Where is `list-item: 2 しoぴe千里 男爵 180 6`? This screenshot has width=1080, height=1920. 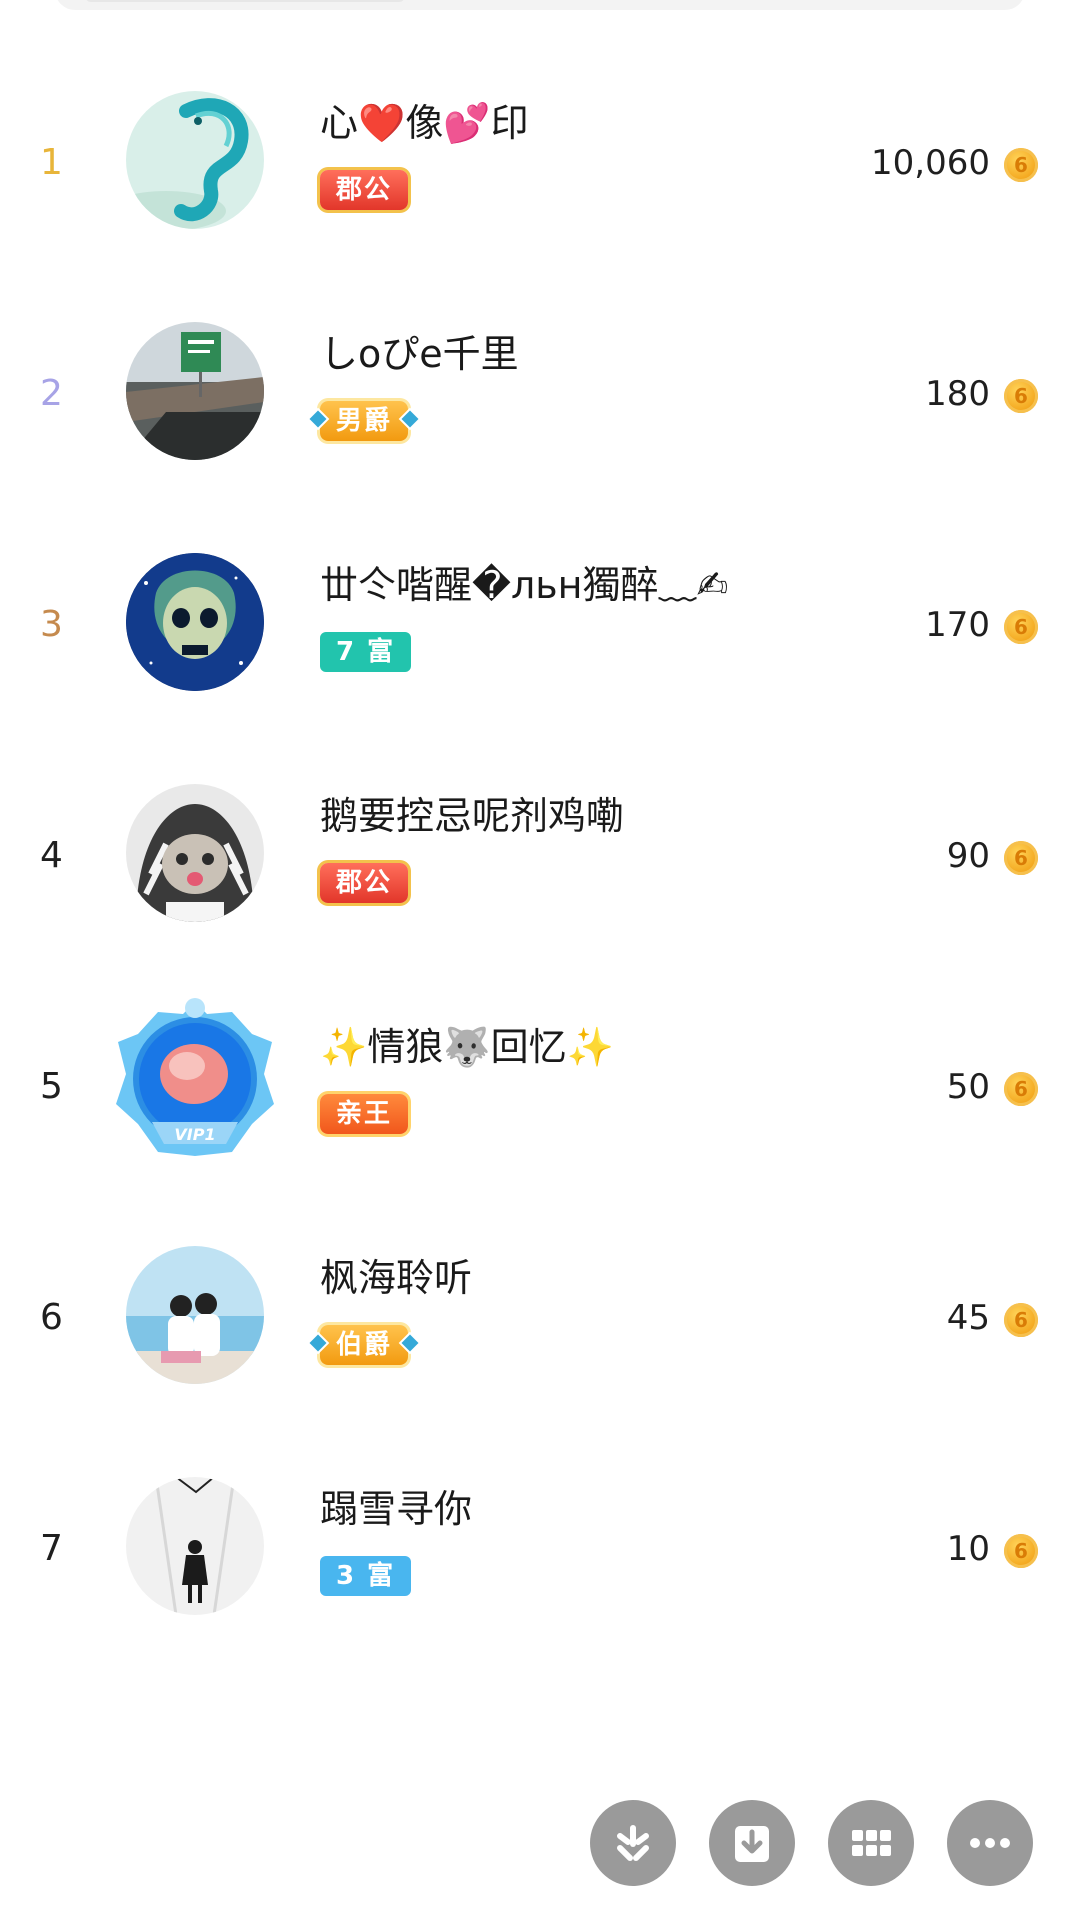 list-item: 2 しoぴe千里 男爵 180 6 is located at coordinates (540, 416).